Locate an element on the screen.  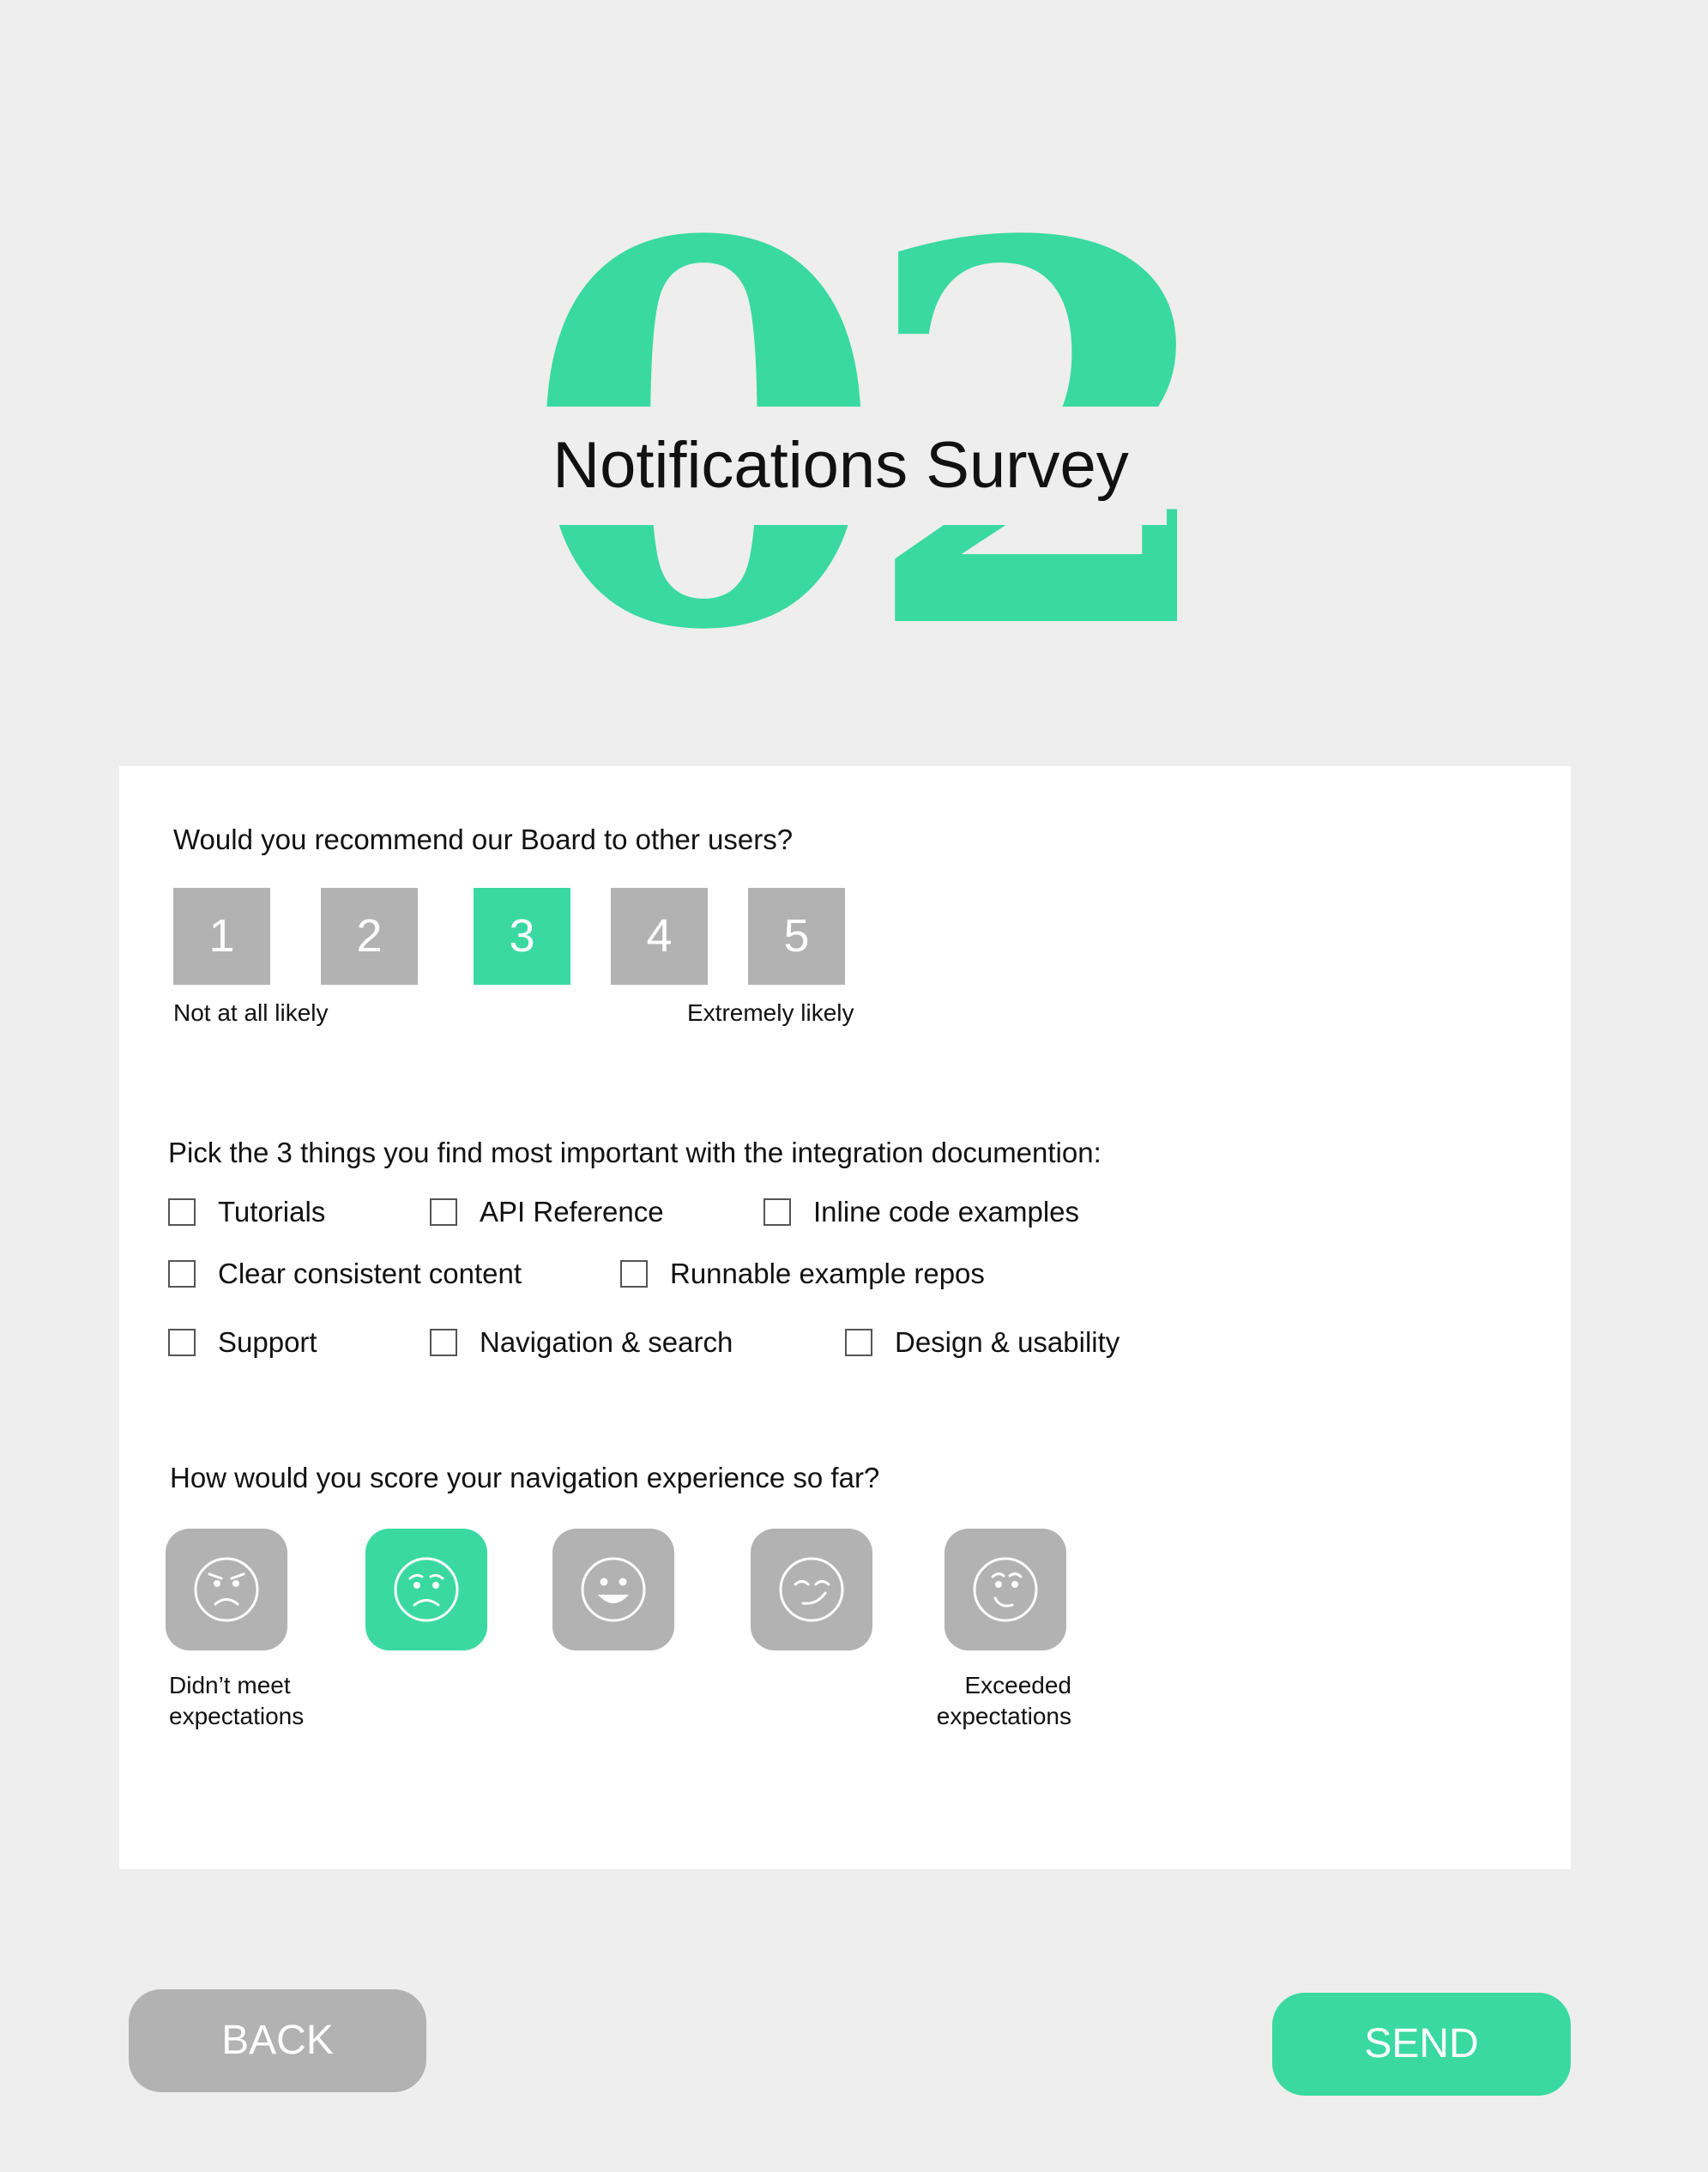
checkbox-api-reference: API Reference is located at coordinates (547, 1212).